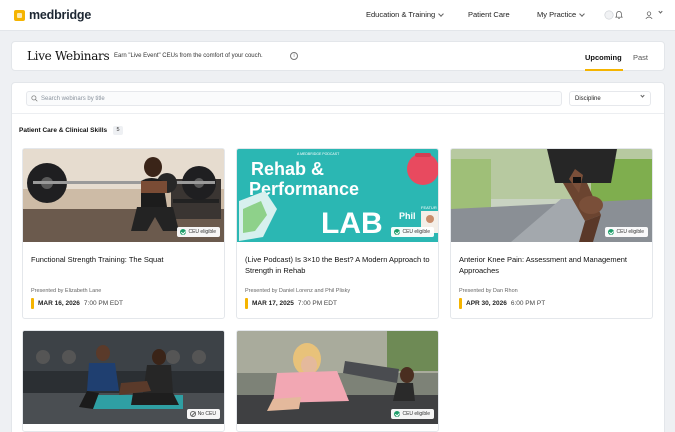  I want to click on webinar-schedule: APR 30, 2026 6:00 PM PT, so click(502, 303).